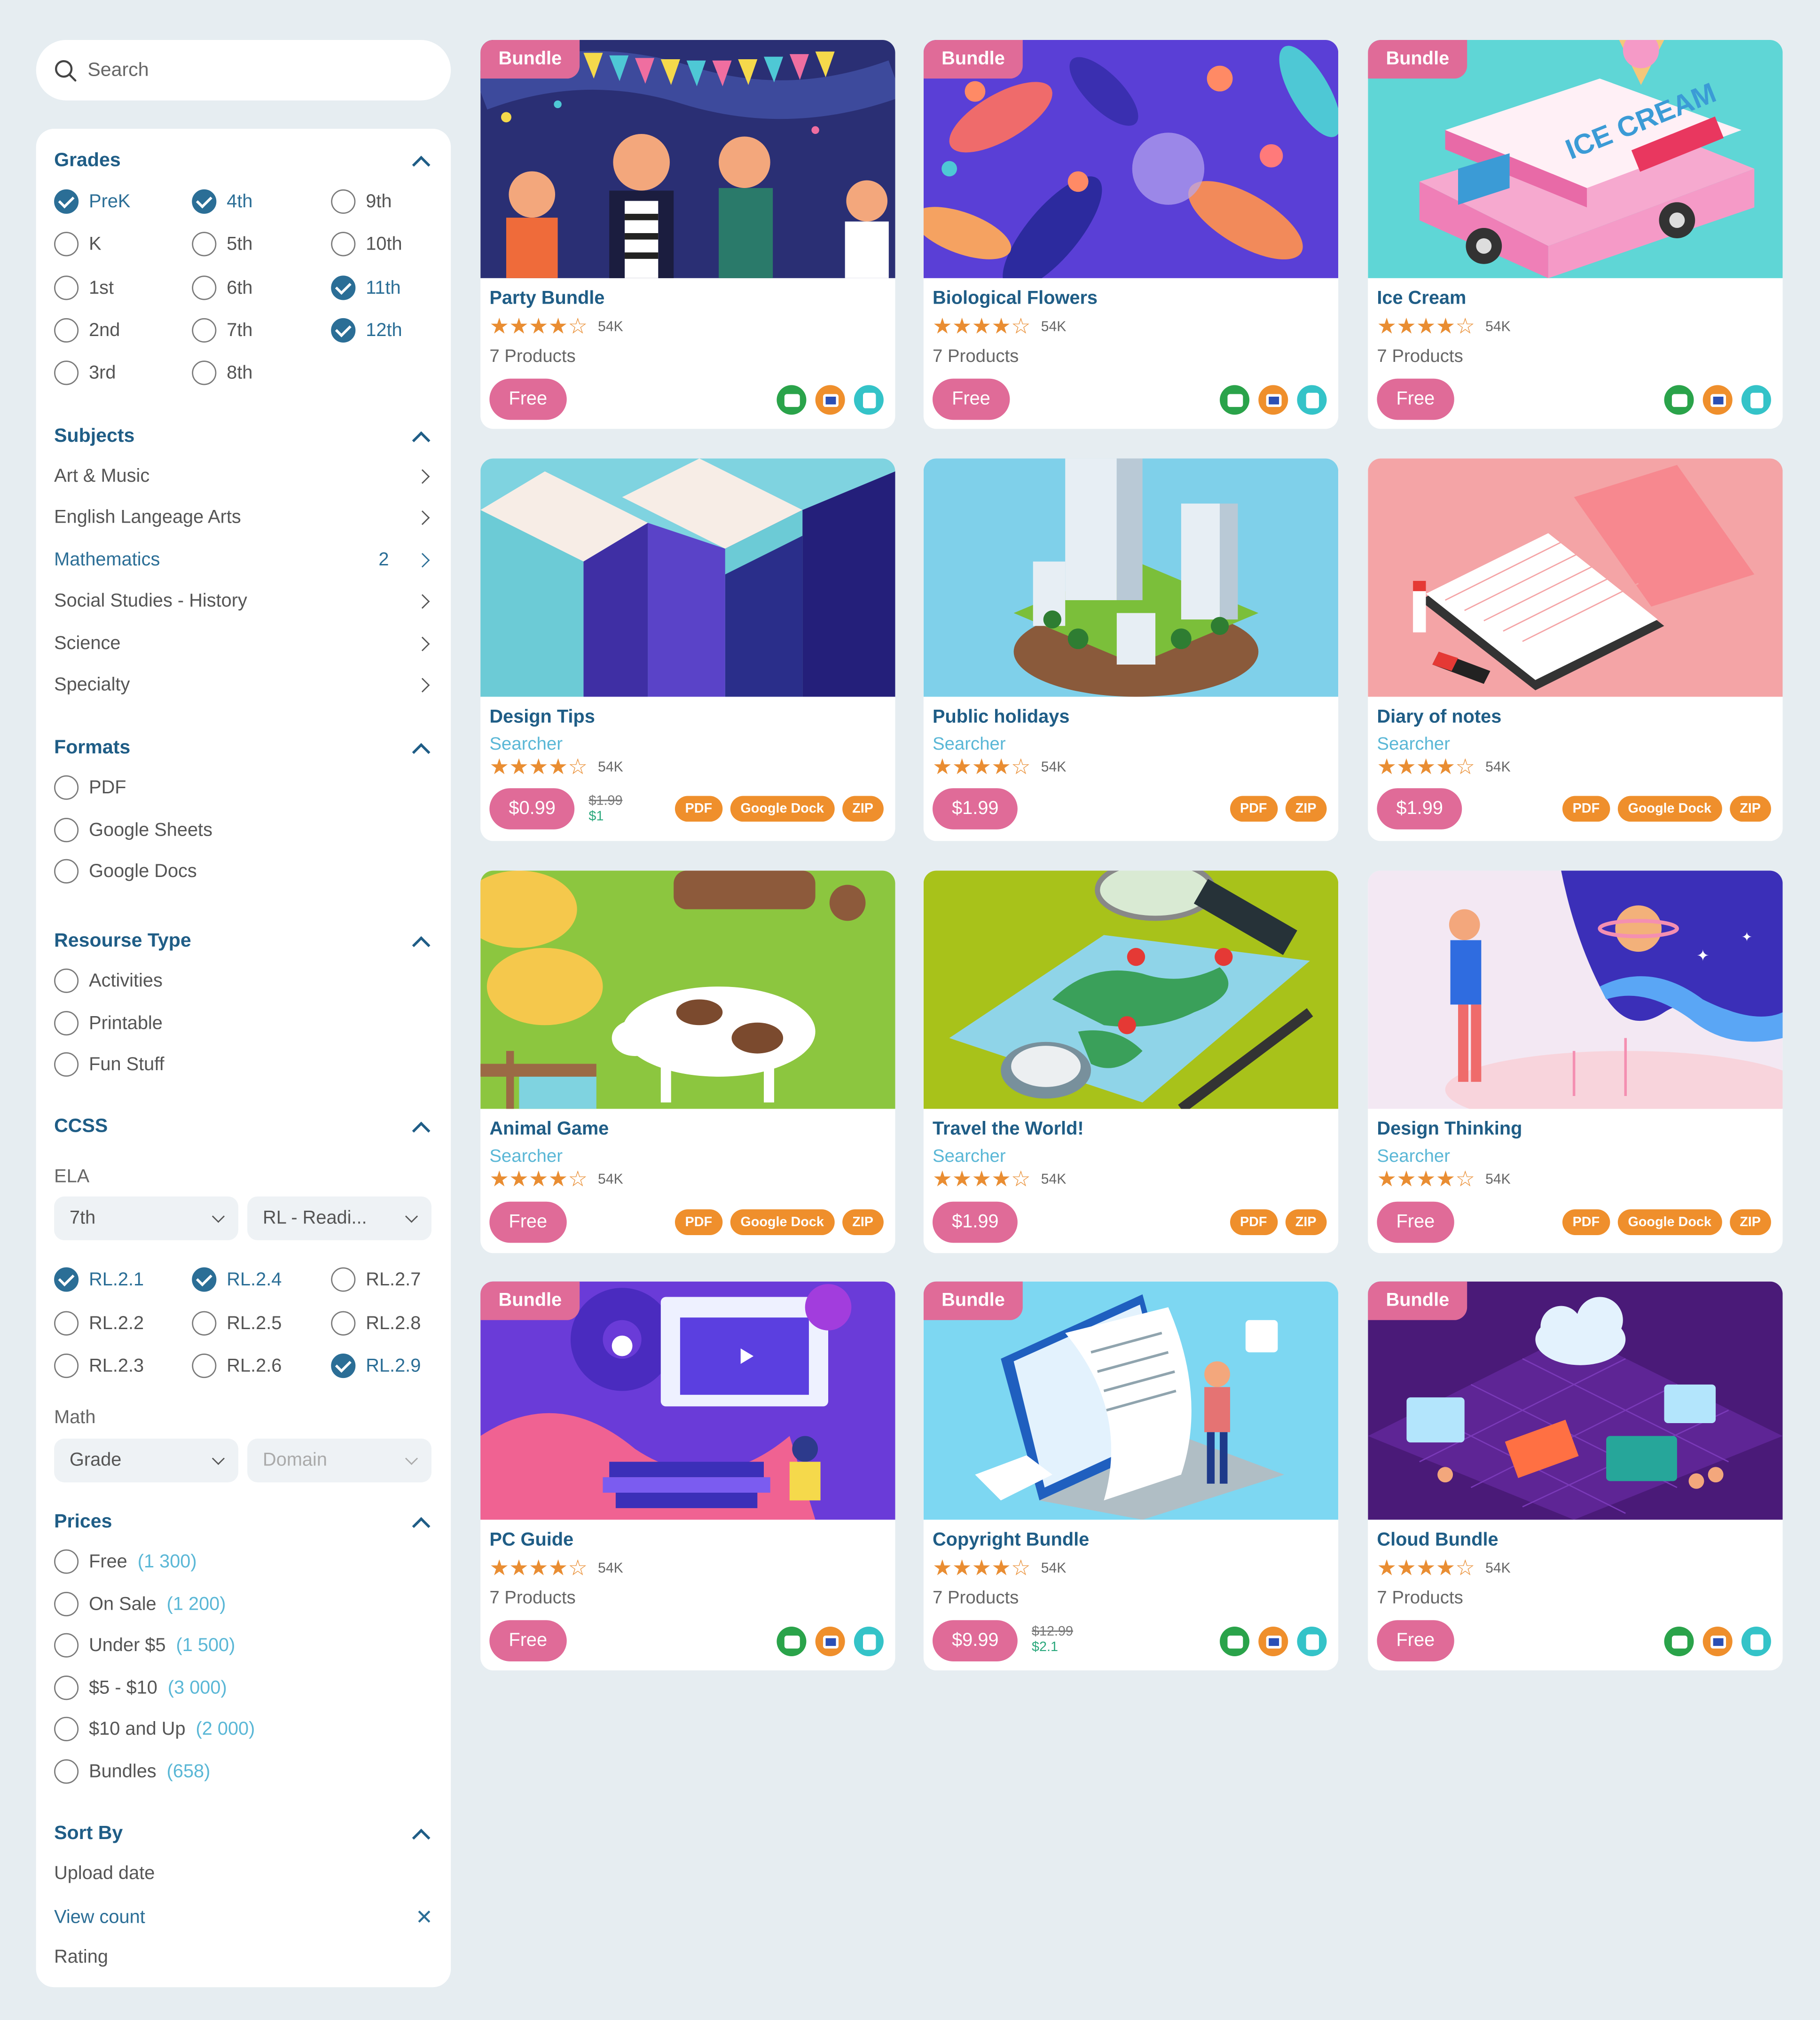 The image size is (1820, 2020). What do you see at coordinates (1009, 1129) in the screenshot?
I see `card-title: Travel the World!` at bounding box center [1009, 1129].